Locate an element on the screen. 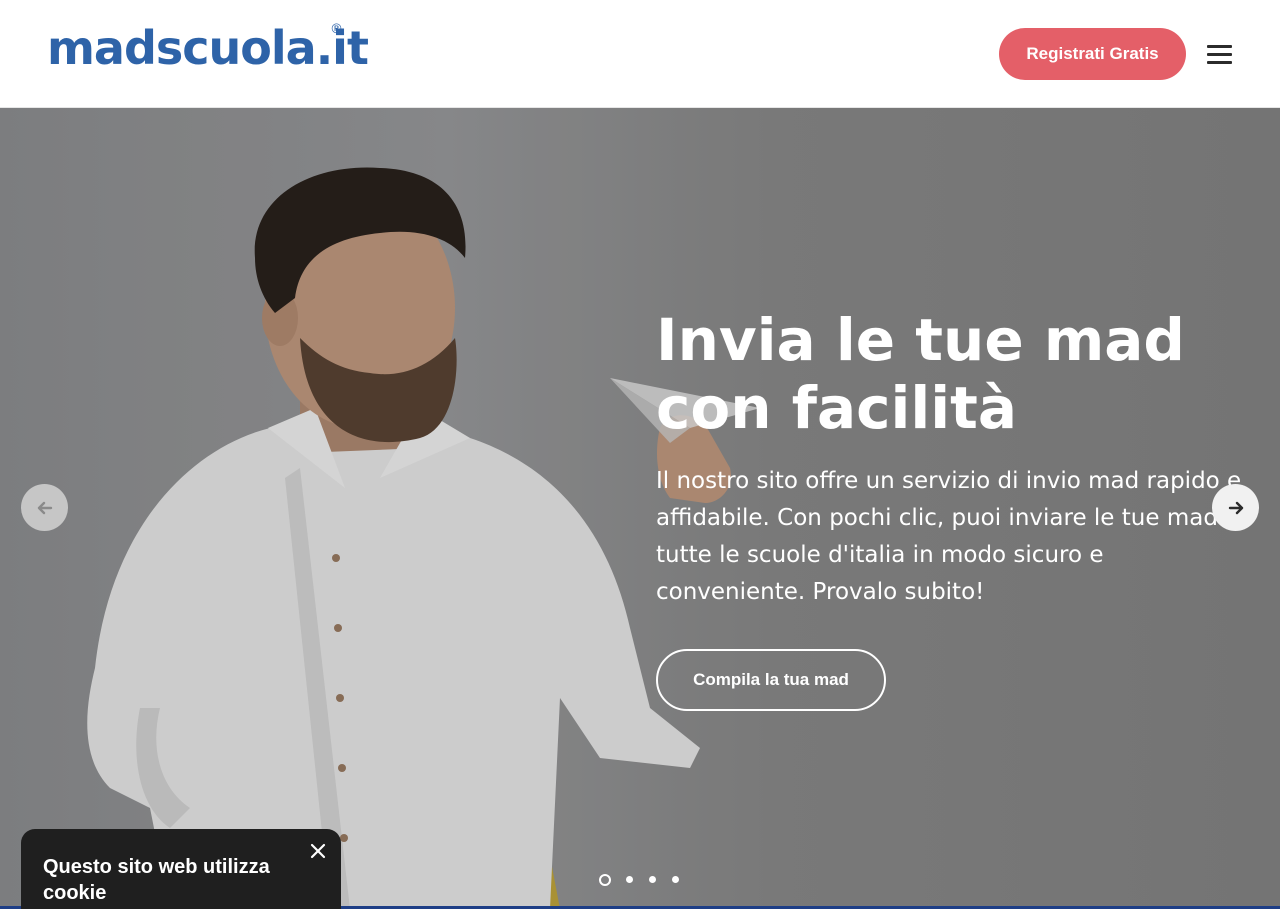  hamburger-menu-icon is located at coordinates (1220, 54).